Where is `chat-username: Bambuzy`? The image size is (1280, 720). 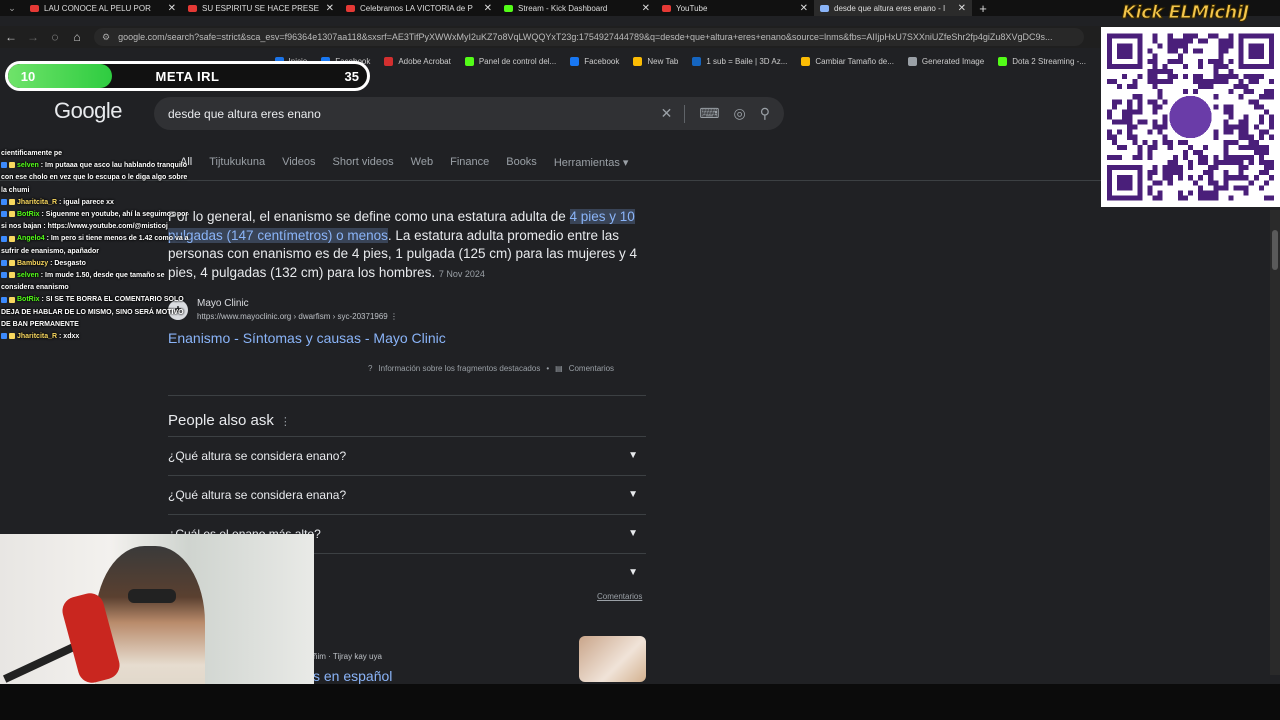
chat-username: Bambuzy is located at coordinates (32, 263).